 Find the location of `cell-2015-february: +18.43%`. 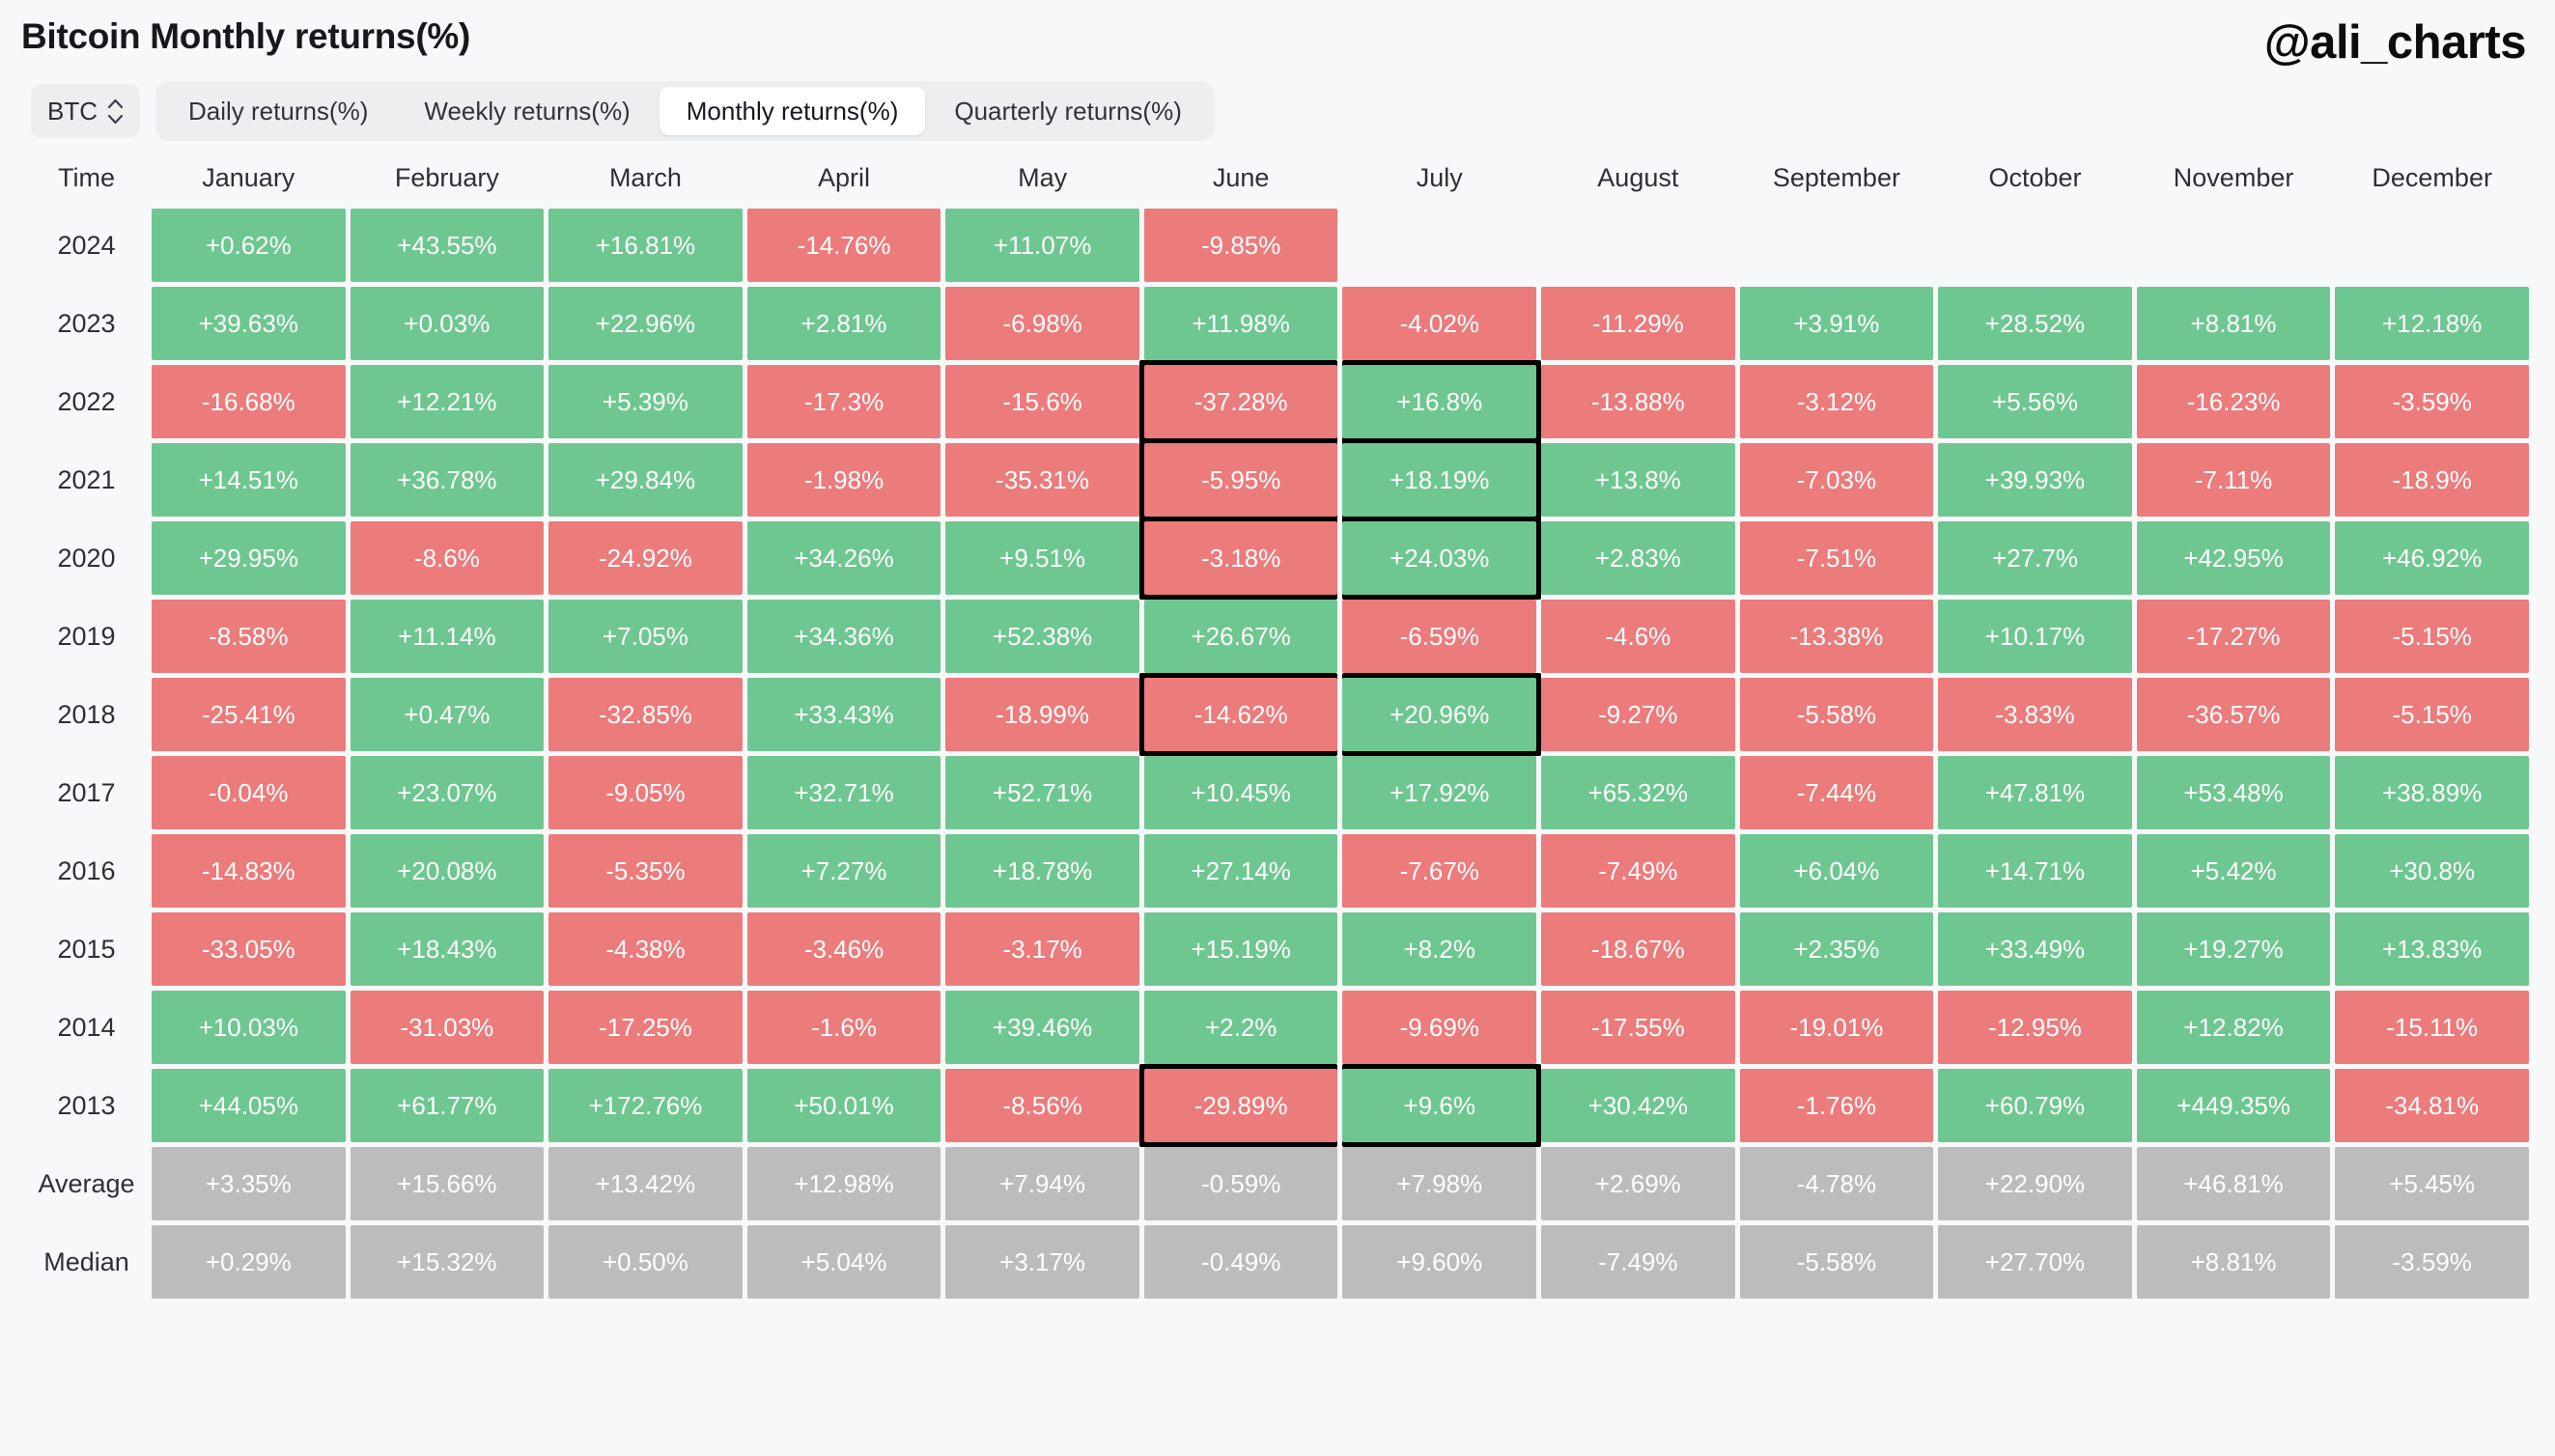

cell-2015-february: +18.43% is located at coordinates (447, 949).